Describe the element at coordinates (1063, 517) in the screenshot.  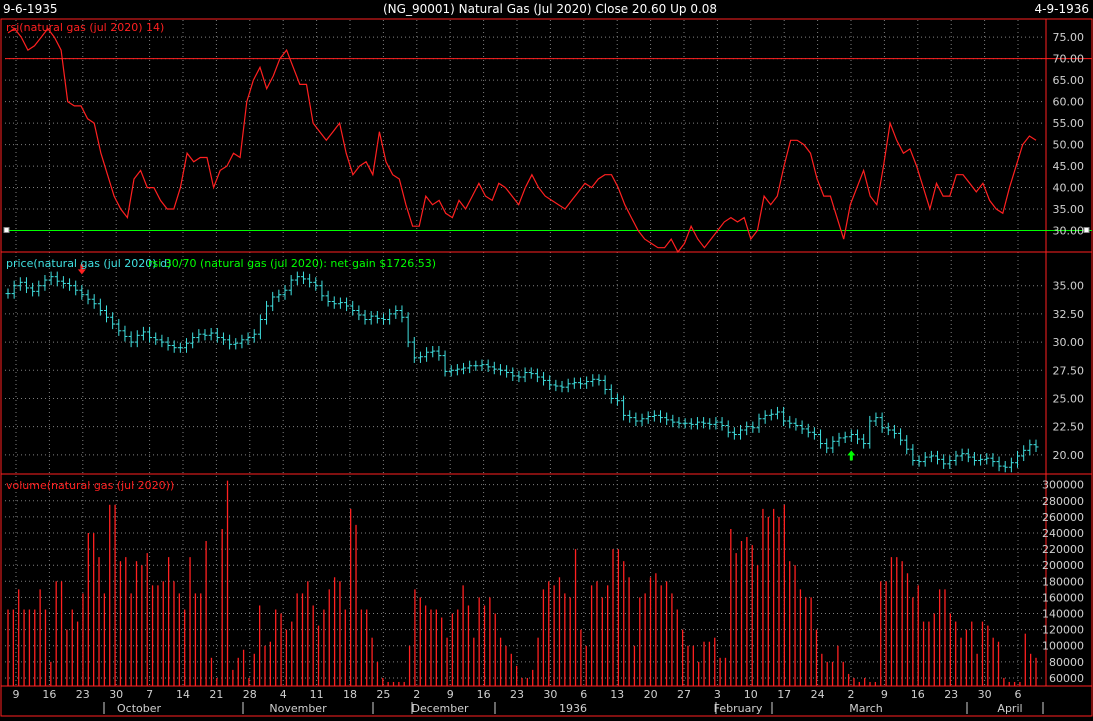
I see `volume-tick-label: 260000` at that location.